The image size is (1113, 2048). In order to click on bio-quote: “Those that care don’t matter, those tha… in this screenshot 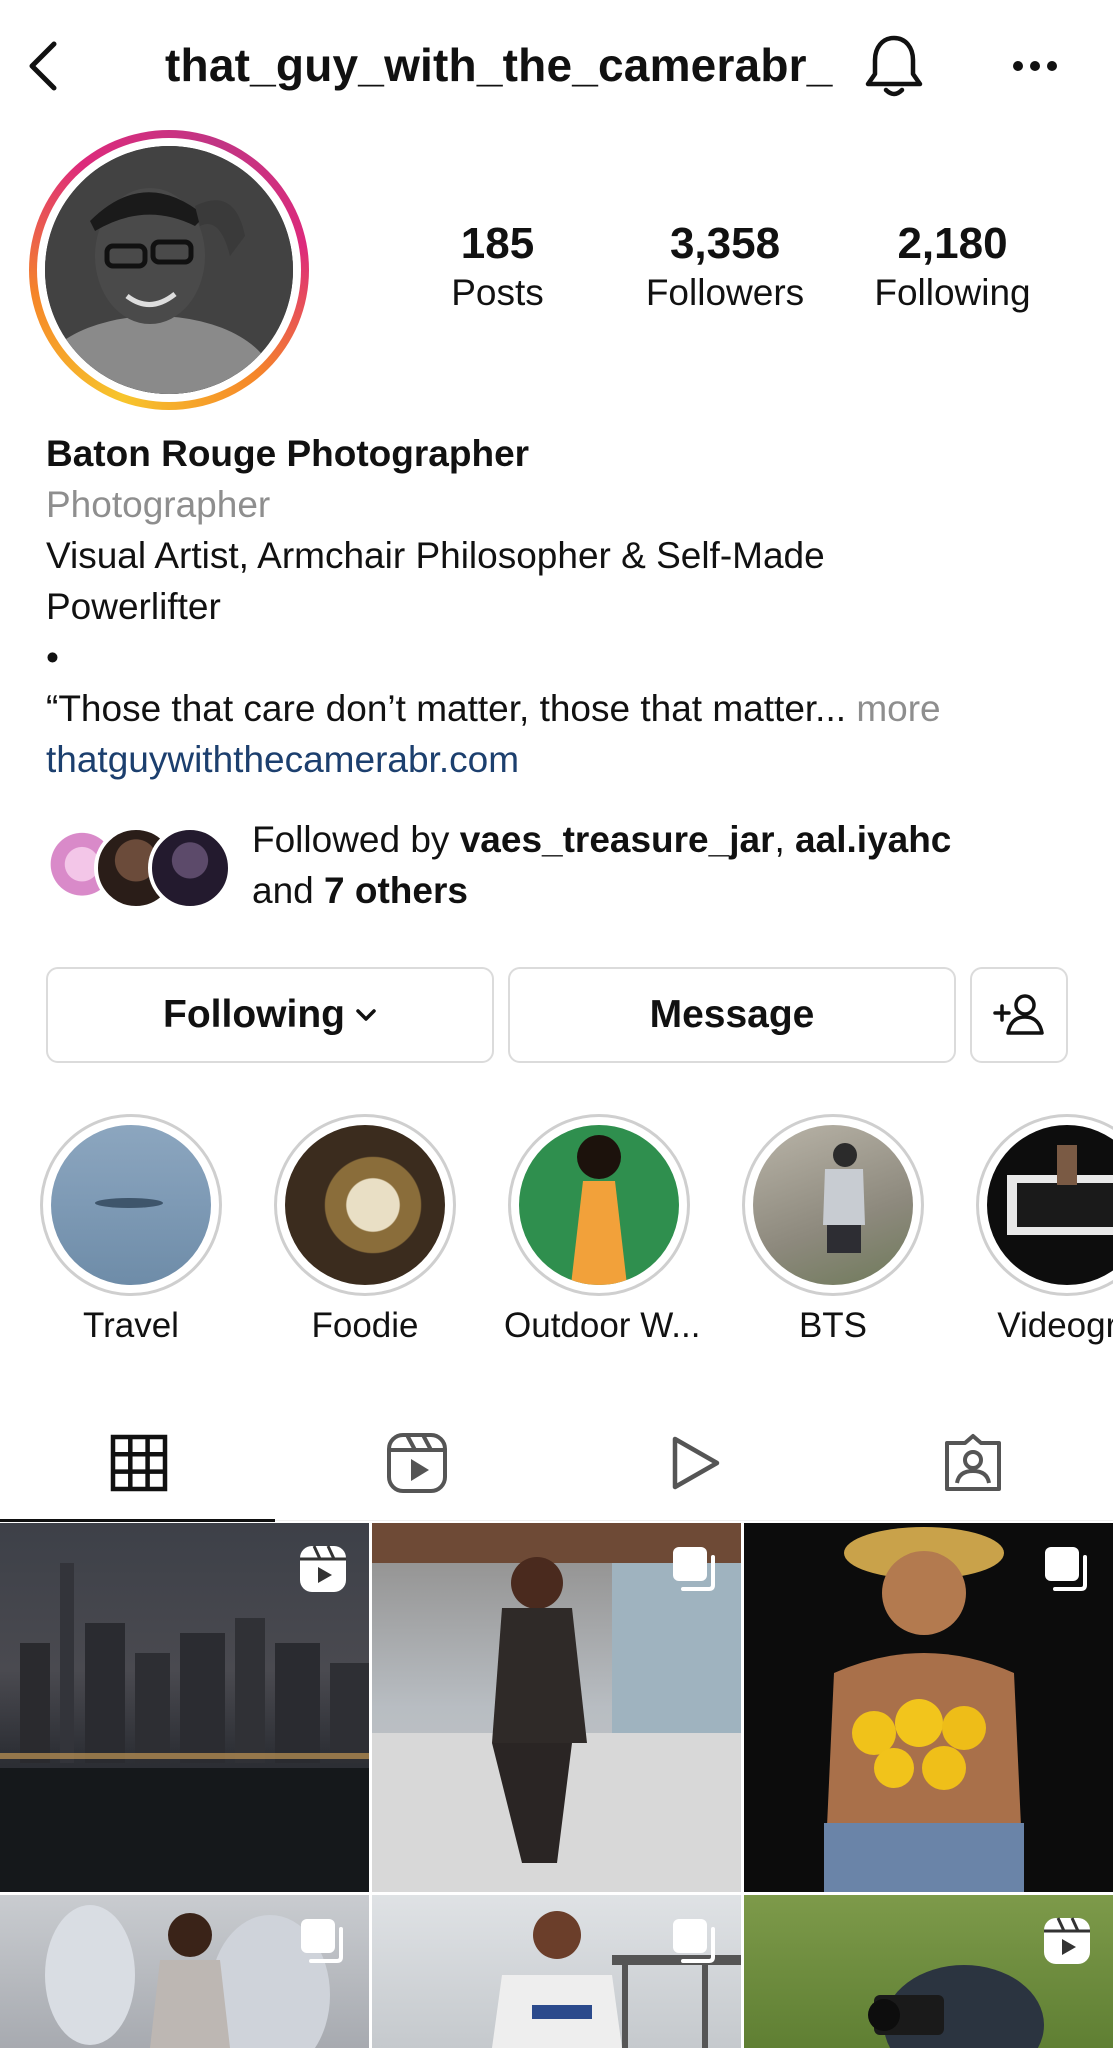, I will do `click(446, 708)`.